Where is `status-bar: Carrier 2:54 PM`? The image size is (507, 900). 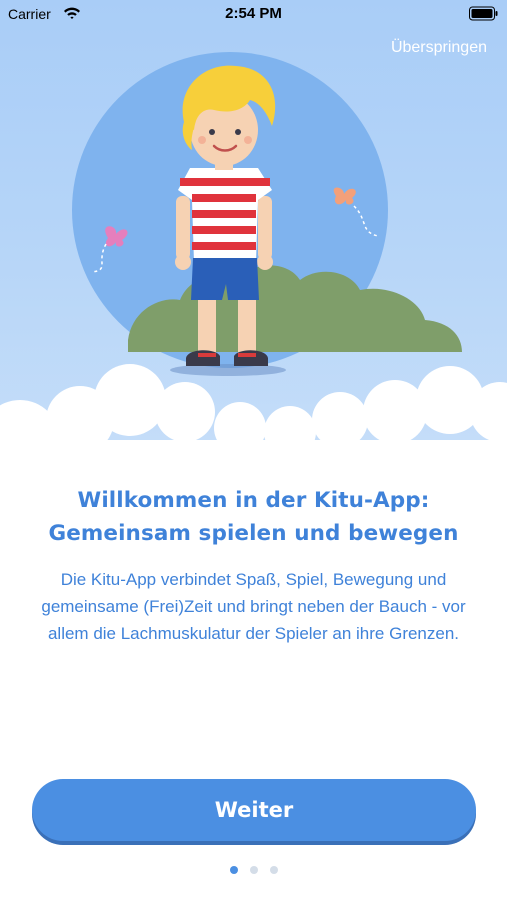 status-bar: Carrier 2:54 PM is located at coordinates (253, 14).